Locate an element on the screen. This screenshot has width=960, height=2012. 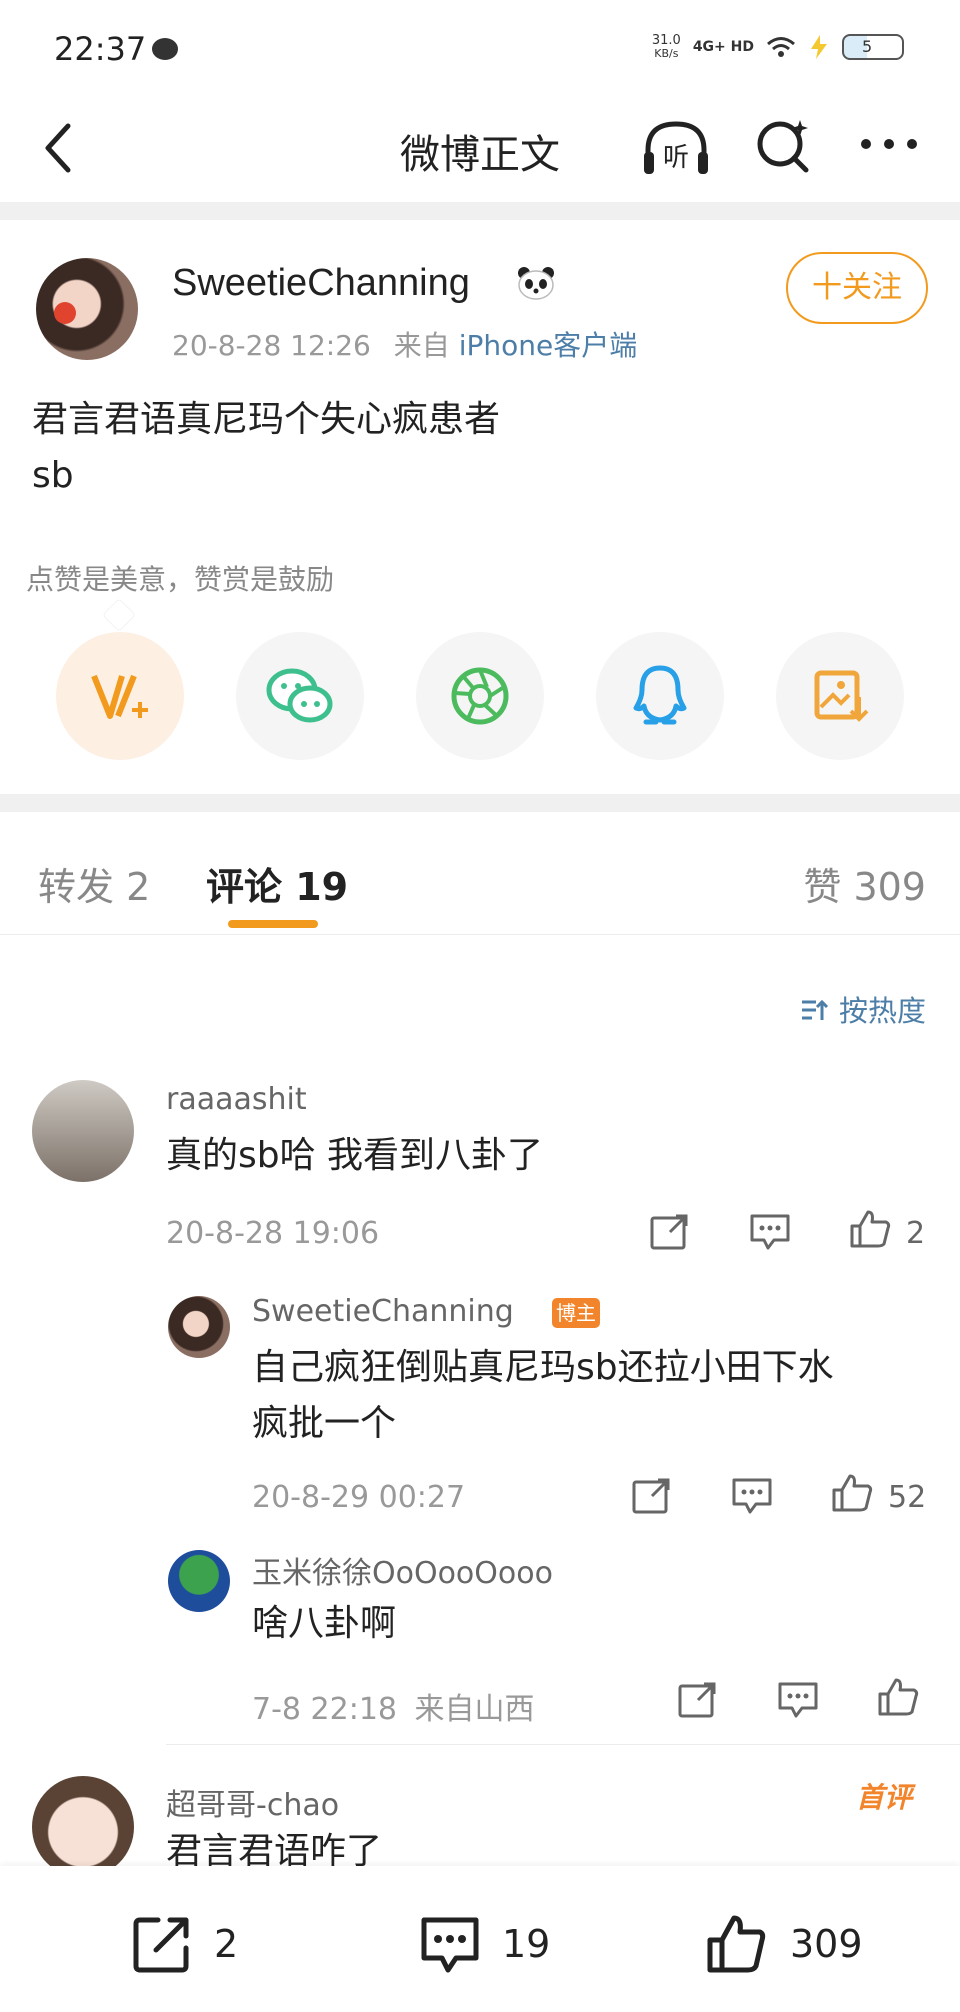
sort-label: 按热度 is located at coordinates (882, 1011).